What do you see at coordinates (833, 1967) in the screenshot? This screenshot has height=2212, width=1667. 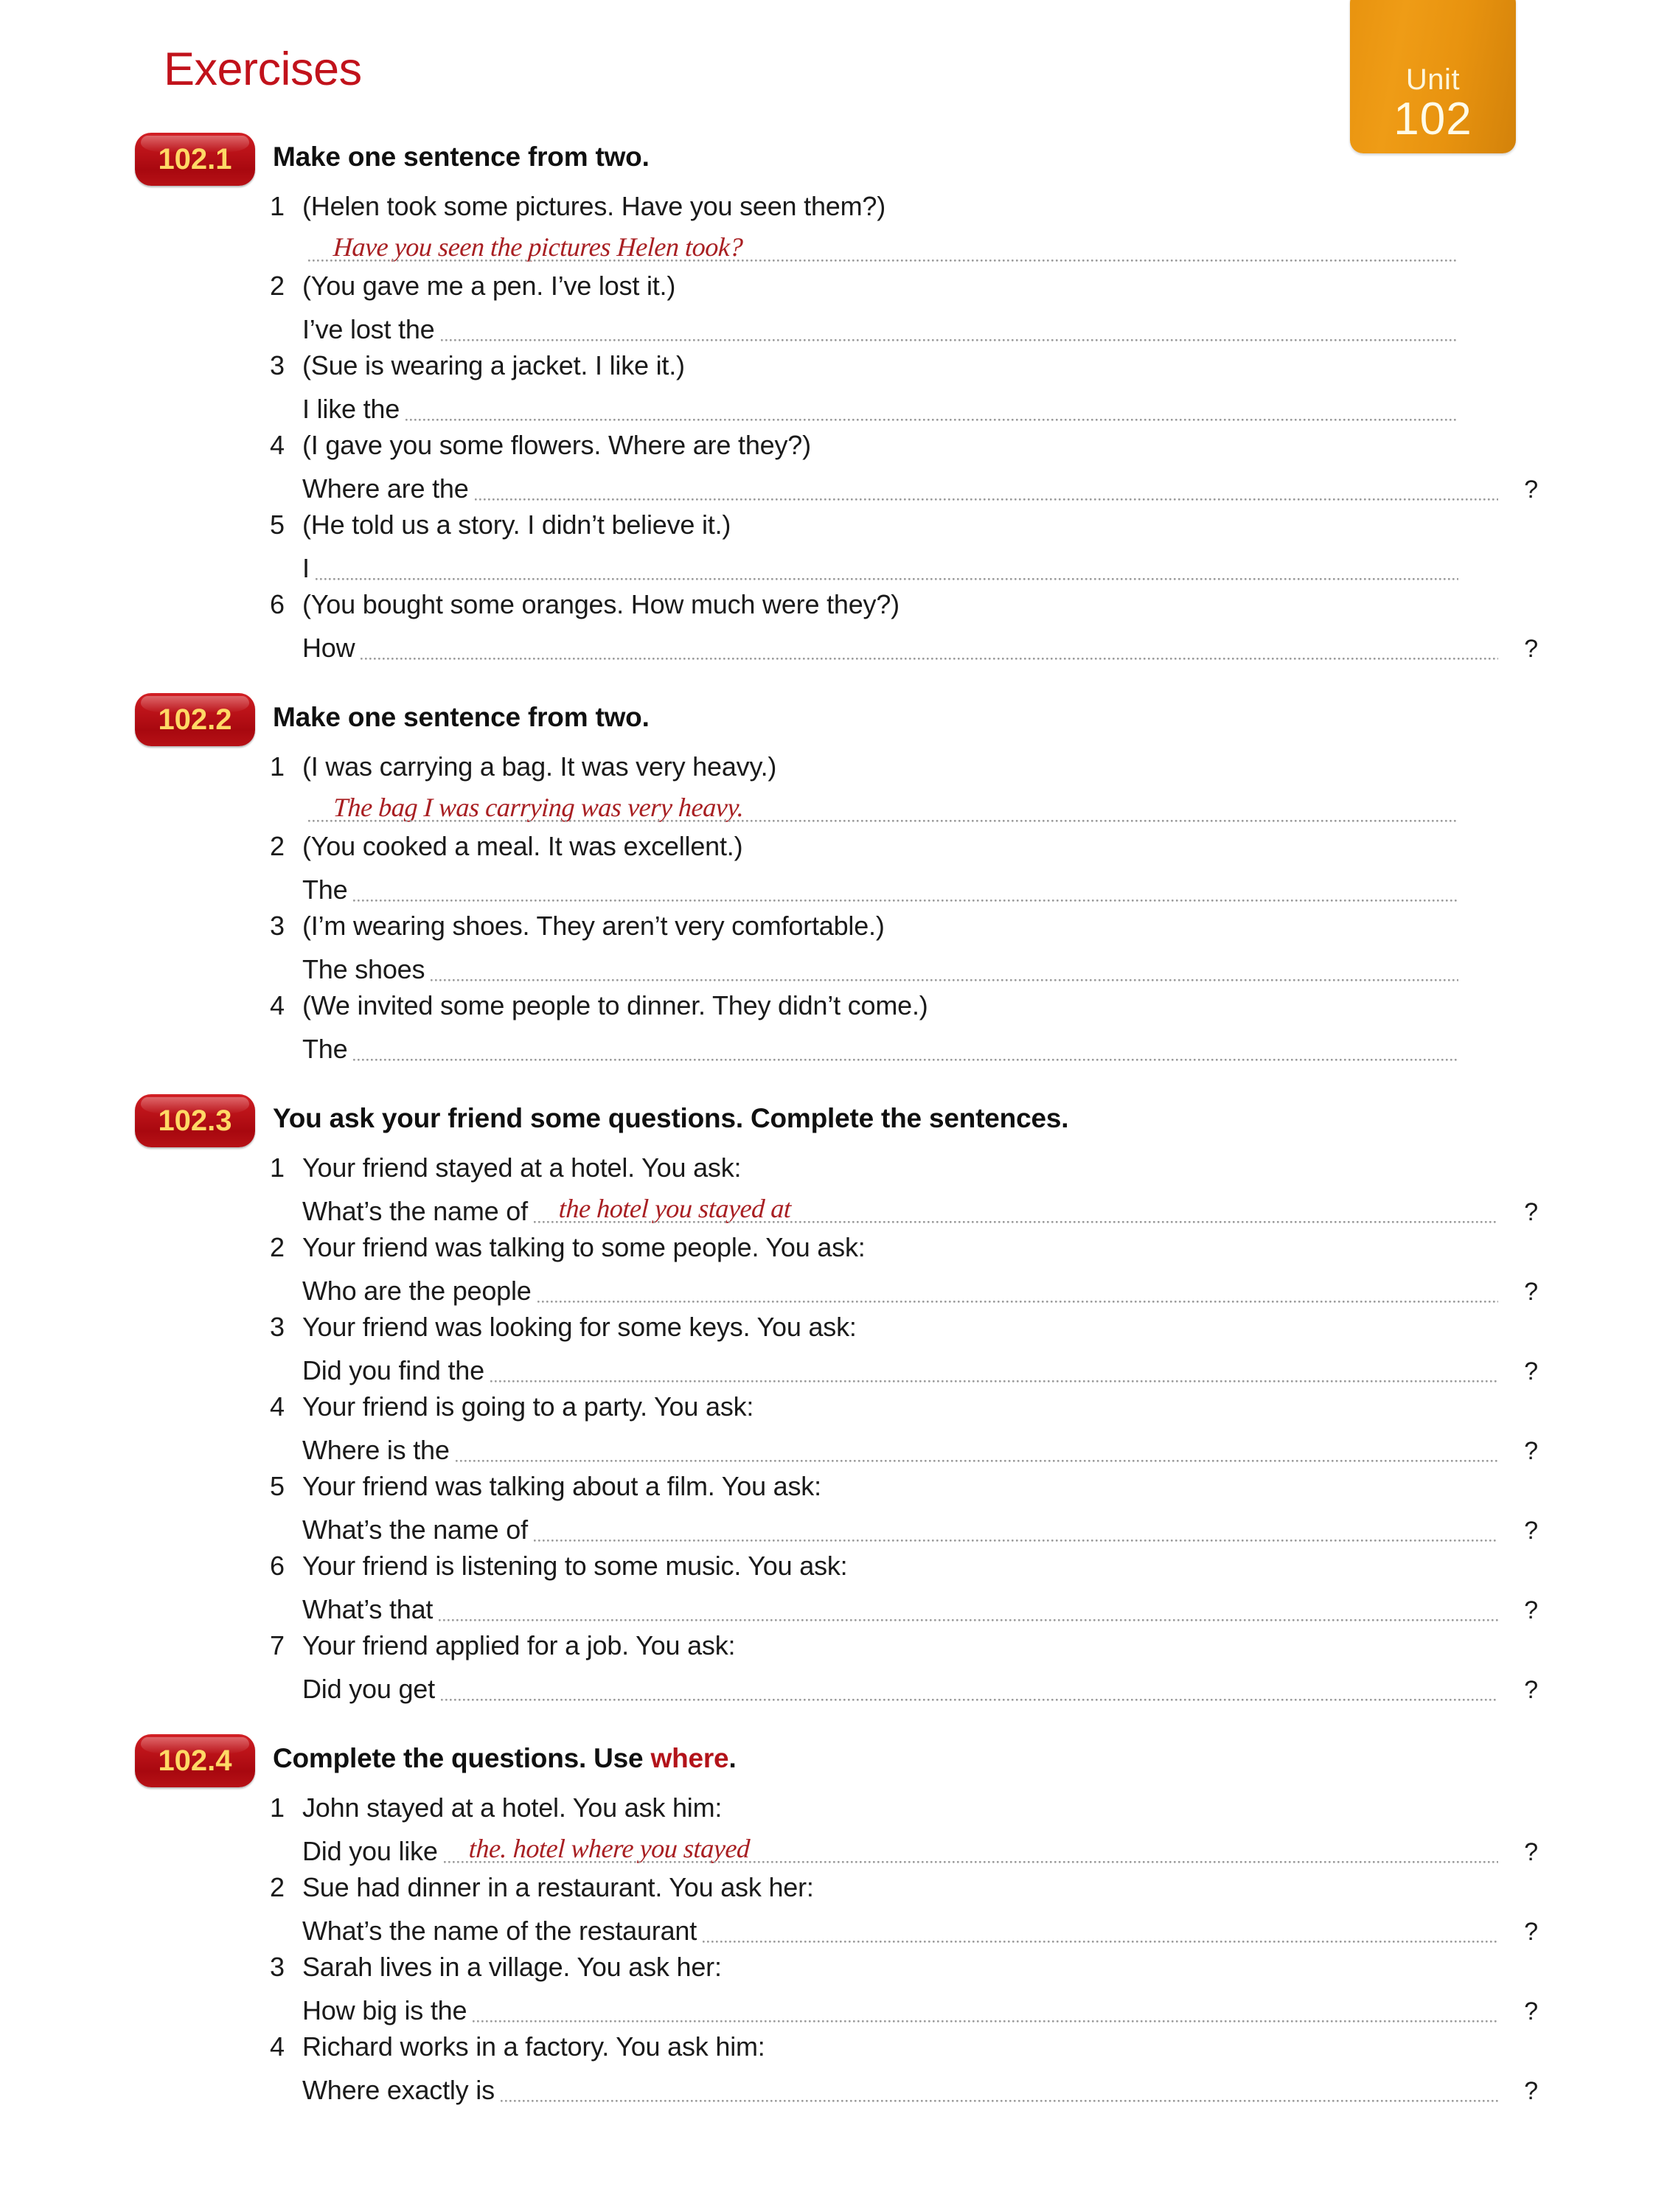 I see `item-prompt: 3 Sarah lives in a village. You ask her:` at bounding box center [833, 1967].